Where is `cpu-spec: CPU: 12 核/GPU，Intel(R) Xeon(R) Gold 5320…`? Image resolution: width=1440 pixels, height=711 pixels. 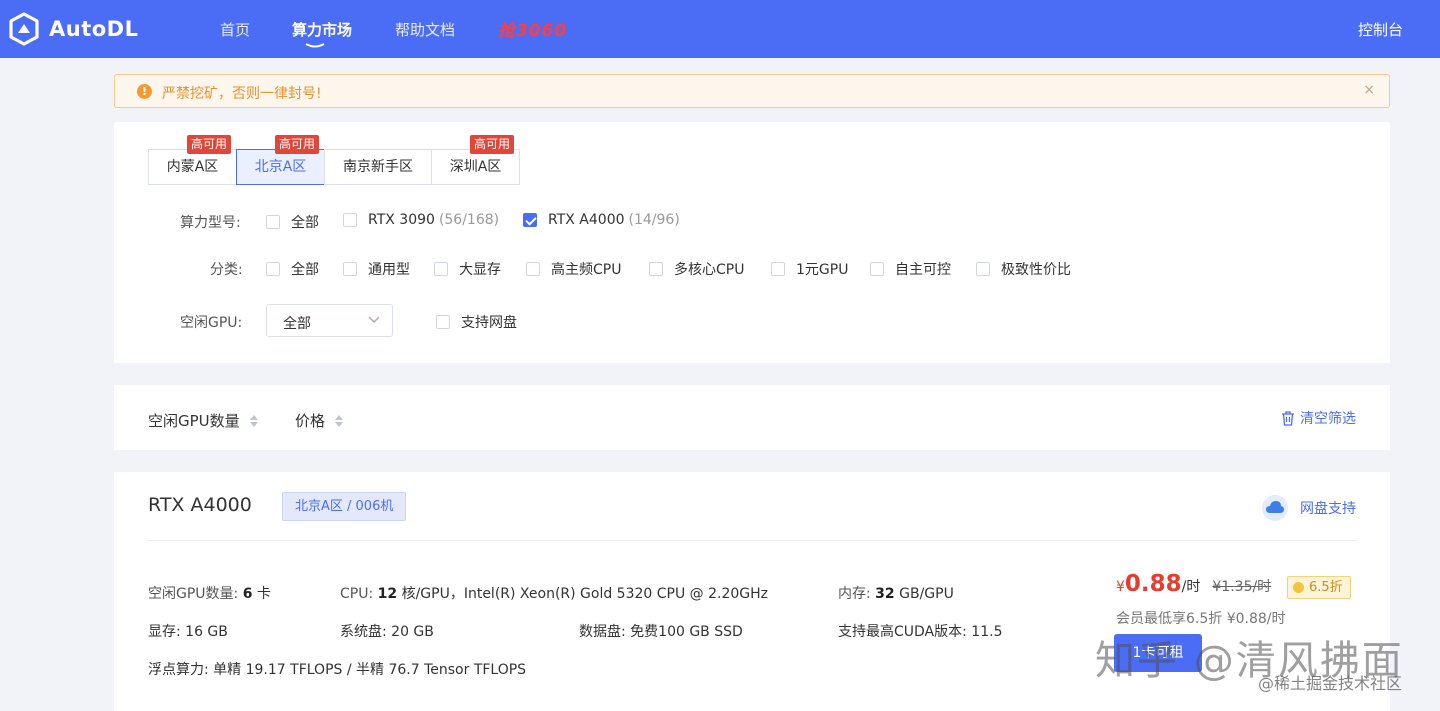
cpu-spec: CPU: 12 核/GPU，Intel(R) Xeon(R) Gold 5320… is located at coordinates (554, 593).